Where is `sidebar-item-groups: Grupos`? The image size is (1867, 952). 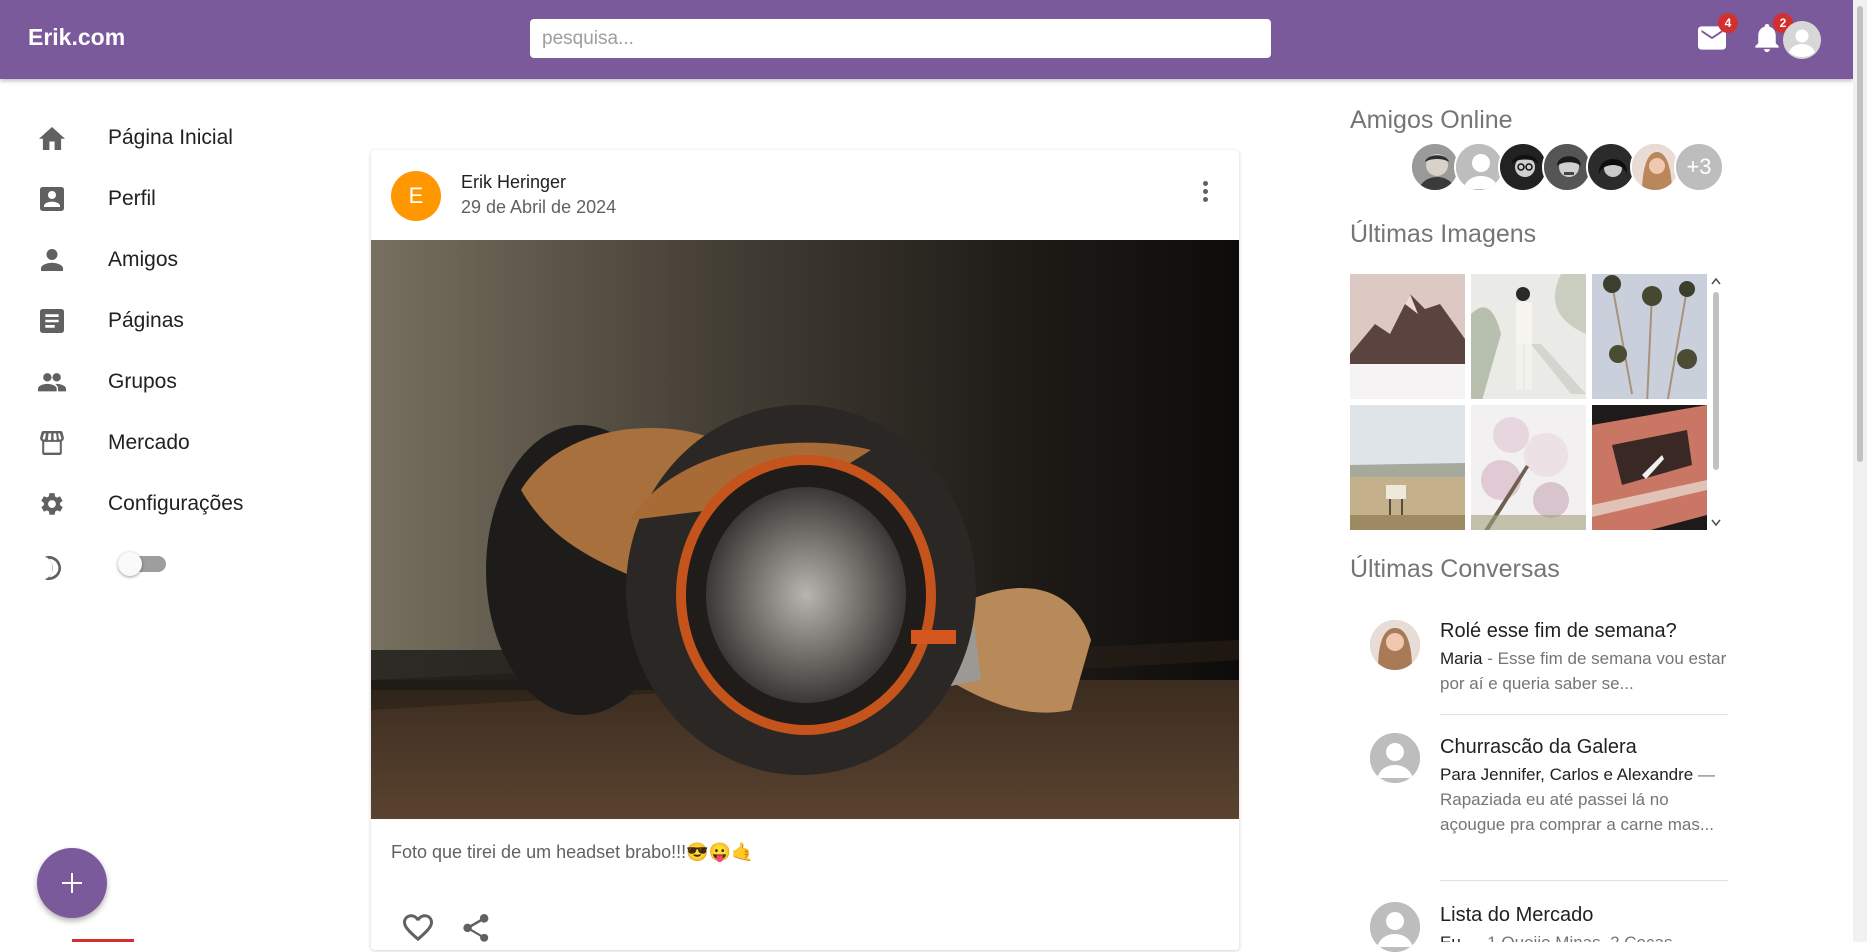
sidebar-item-groups: Grupos is located at coordinates (150, 382).